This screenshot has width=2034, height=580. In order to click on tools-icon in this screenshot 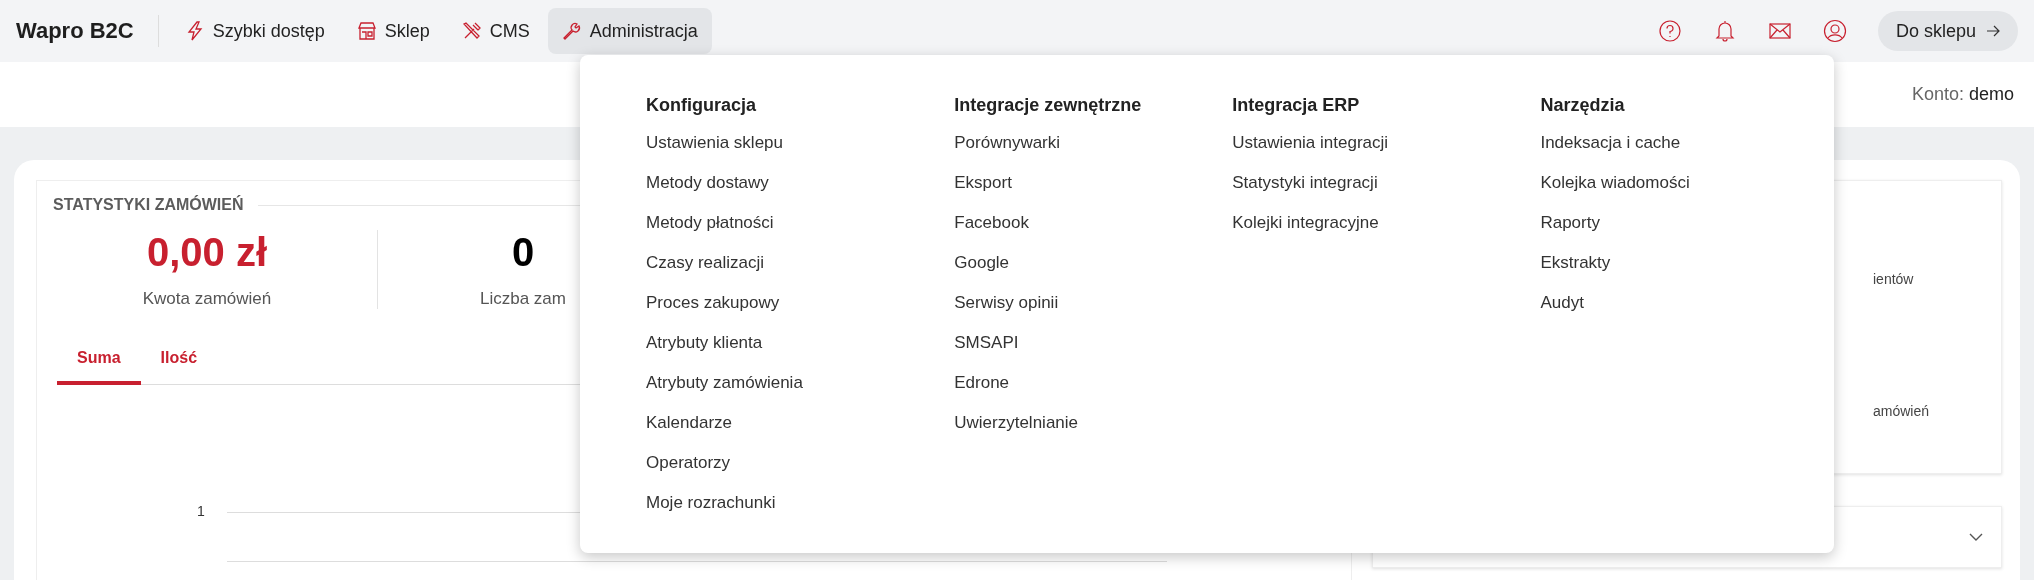, I will do `click(471, 31)`.